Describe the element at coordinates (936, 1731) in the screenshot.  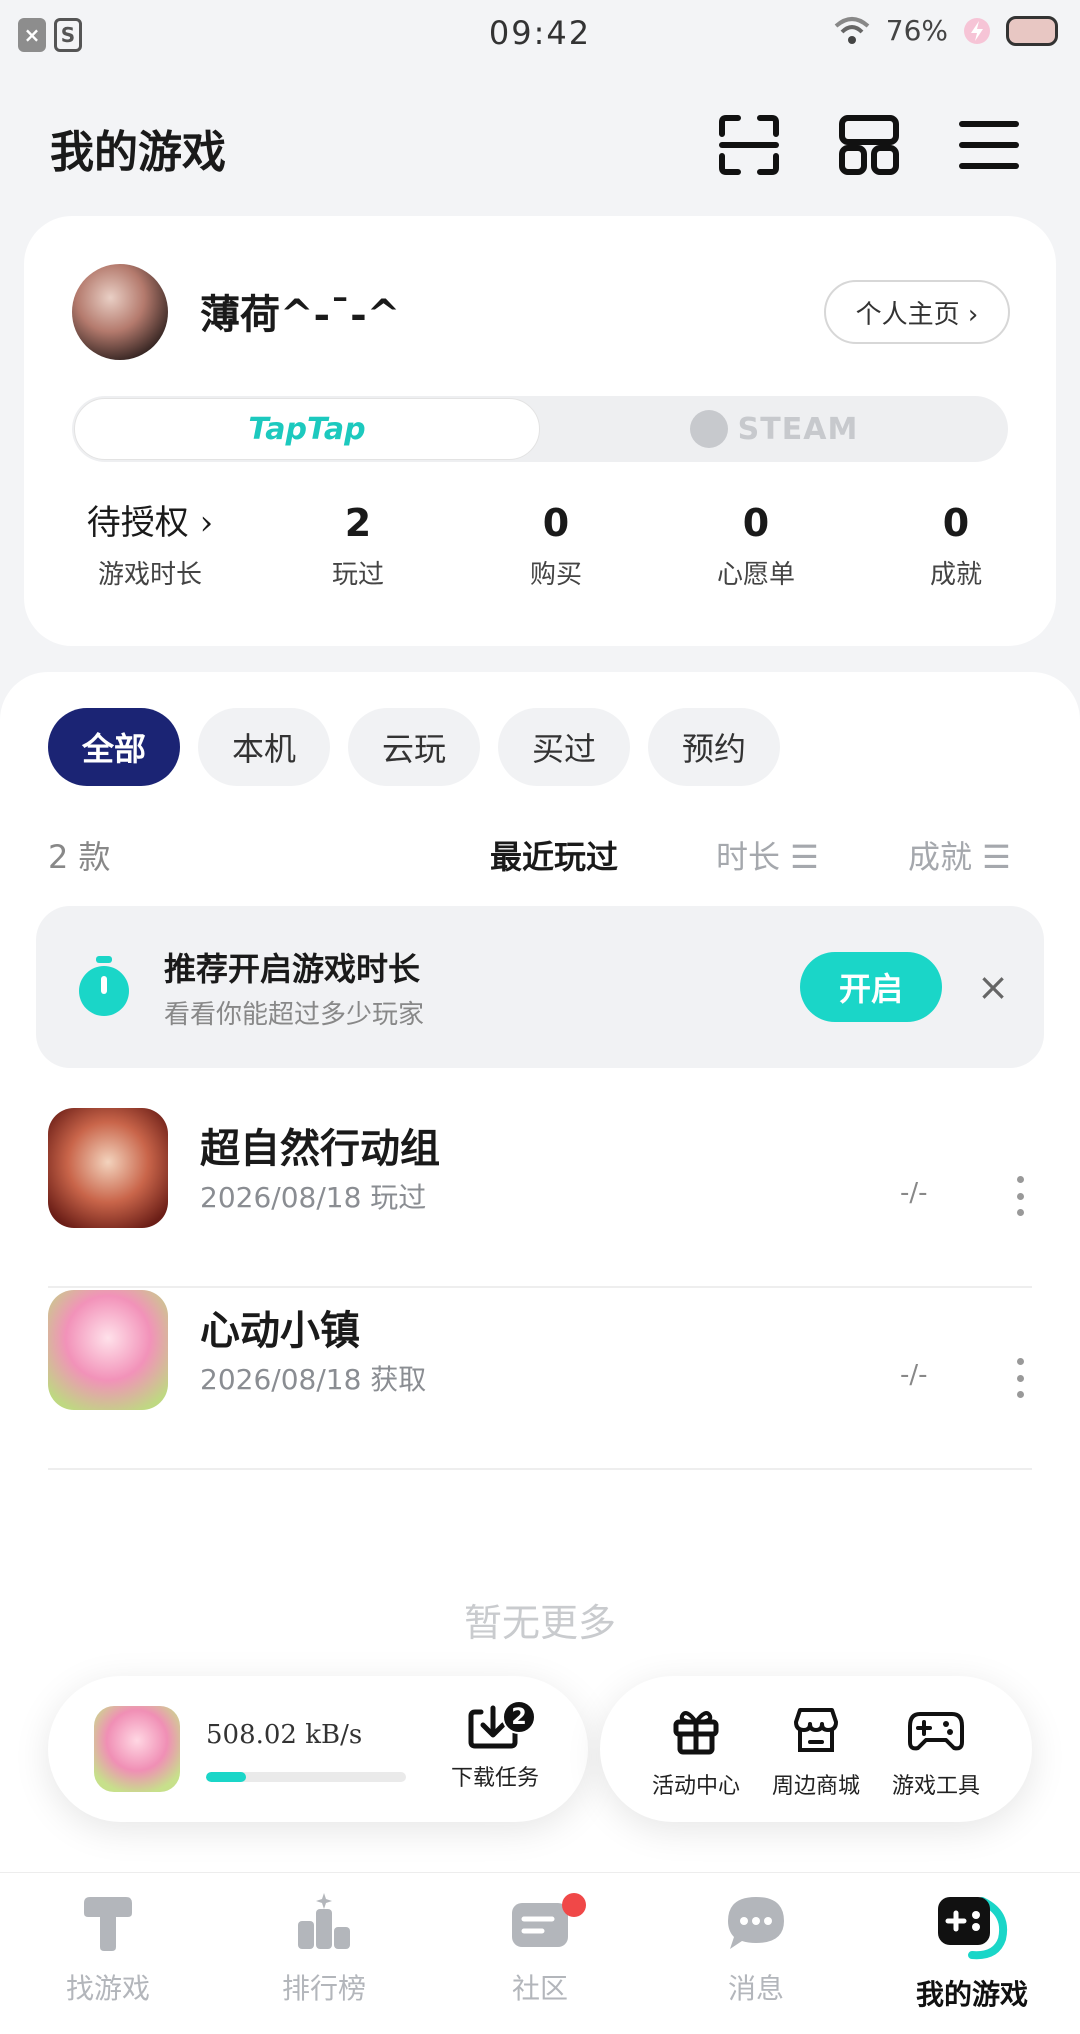
I see `gamepad-icon` at that location.